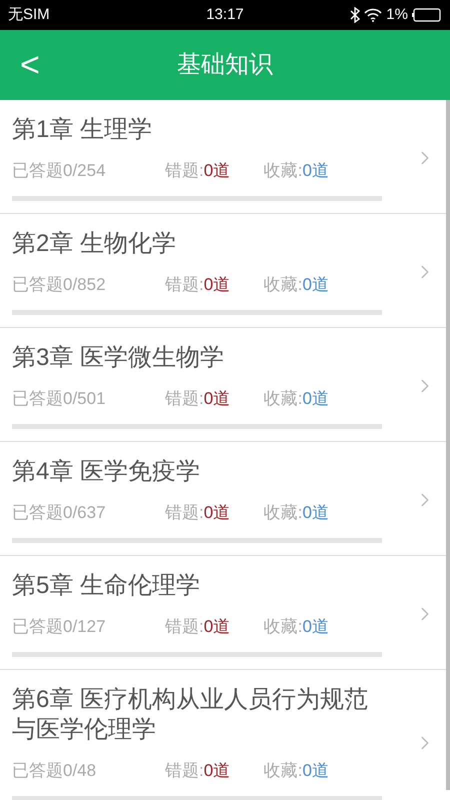 The image size is (450, 800). What do you see at coordinates (397, 14) in the screenshot?
I see `battery-percent: 1%` at bounding box center [397, 14].